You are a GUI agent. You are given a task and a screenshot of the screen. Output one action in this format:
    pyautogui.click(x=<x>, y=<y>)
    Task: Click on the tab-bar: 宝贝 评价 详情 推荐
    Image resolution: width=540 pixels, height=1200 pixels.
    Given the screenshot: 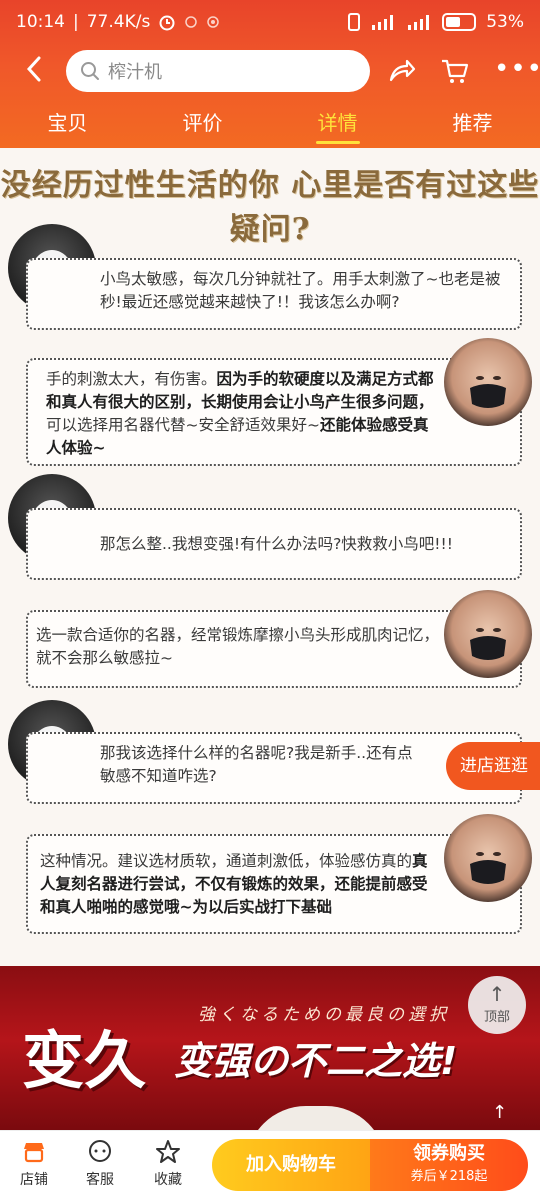 What is the action you would take?
    pyautogui.click(x=270, y=124)
    